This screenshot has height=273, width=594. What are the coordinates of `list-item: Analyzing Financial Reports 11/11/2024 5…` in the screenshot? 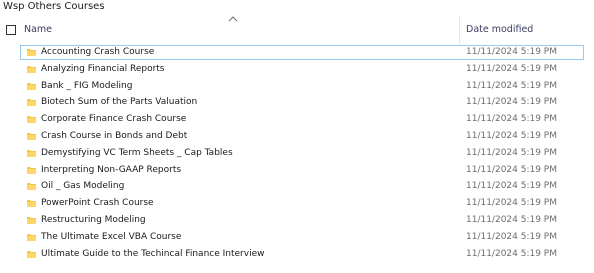 It's located at (297, 69).